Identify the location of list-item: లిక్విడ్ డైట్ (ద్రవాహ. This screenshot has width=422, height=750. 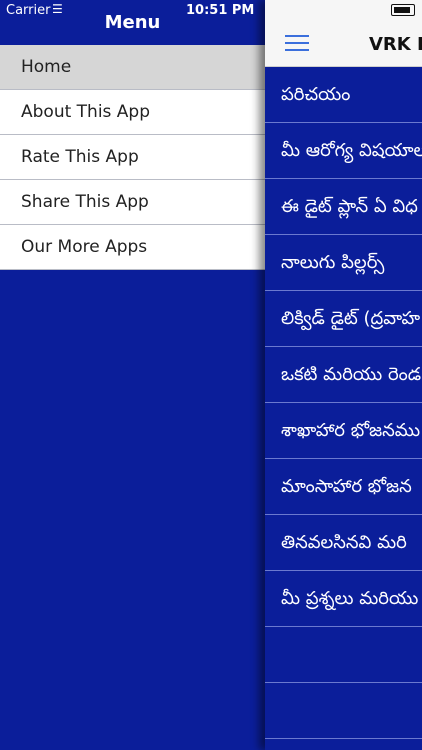
(343, 319).